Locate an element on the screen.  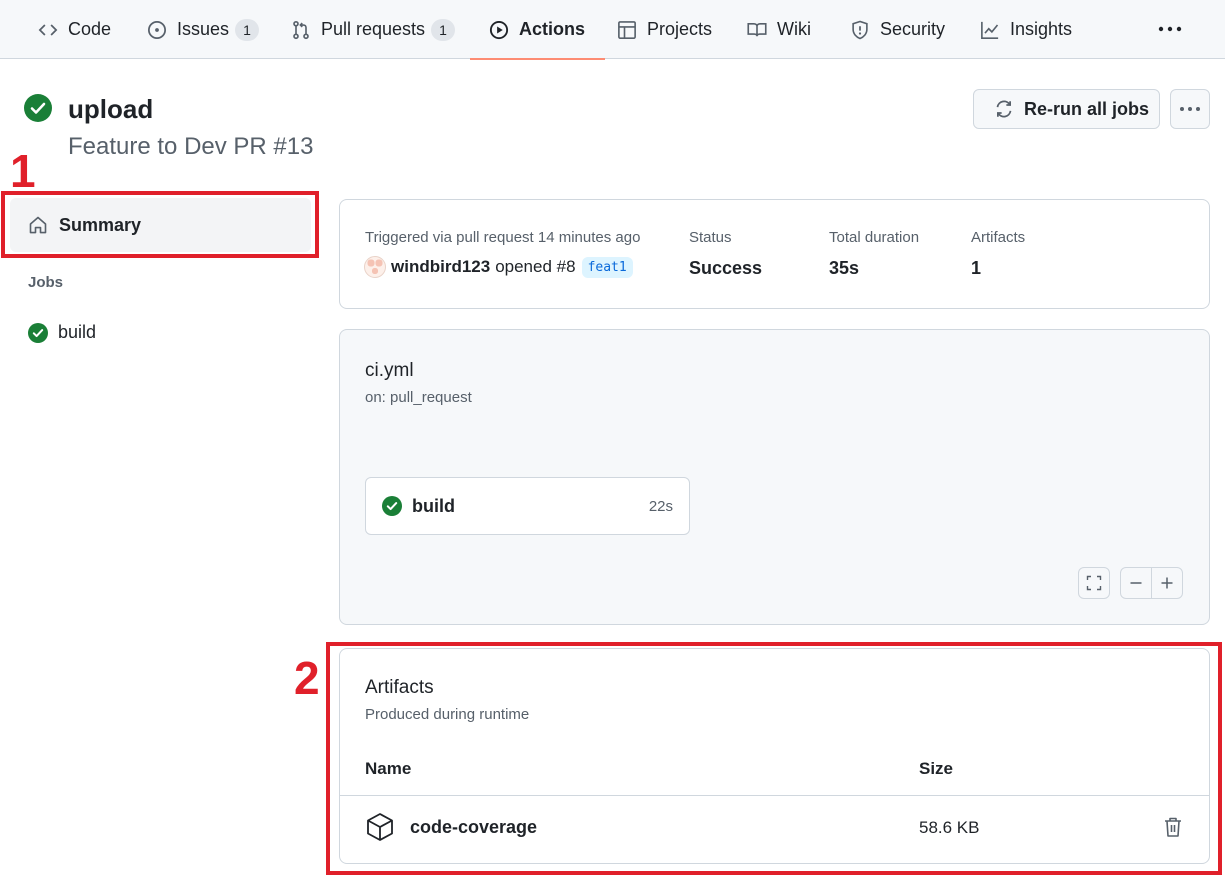
plus-icon is located at coordinates (1167, 583).